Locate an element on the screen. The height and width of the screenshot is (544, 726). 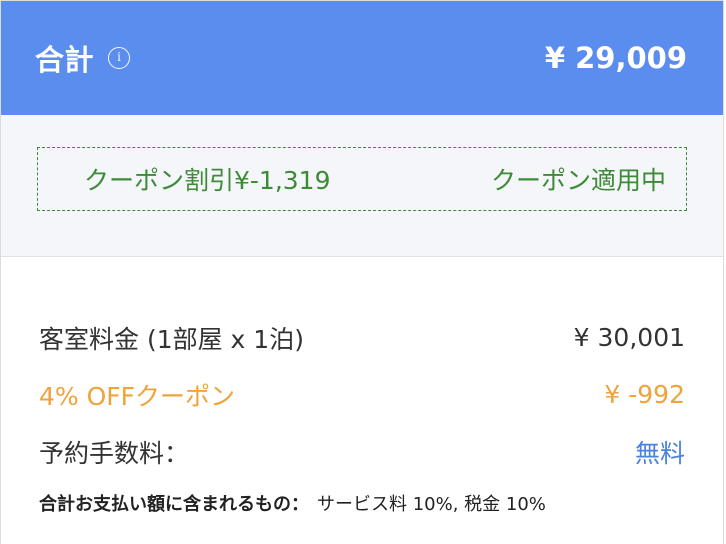
coupon-discount-label: 4% OFFクーポン is located at coordinates (137, 396).